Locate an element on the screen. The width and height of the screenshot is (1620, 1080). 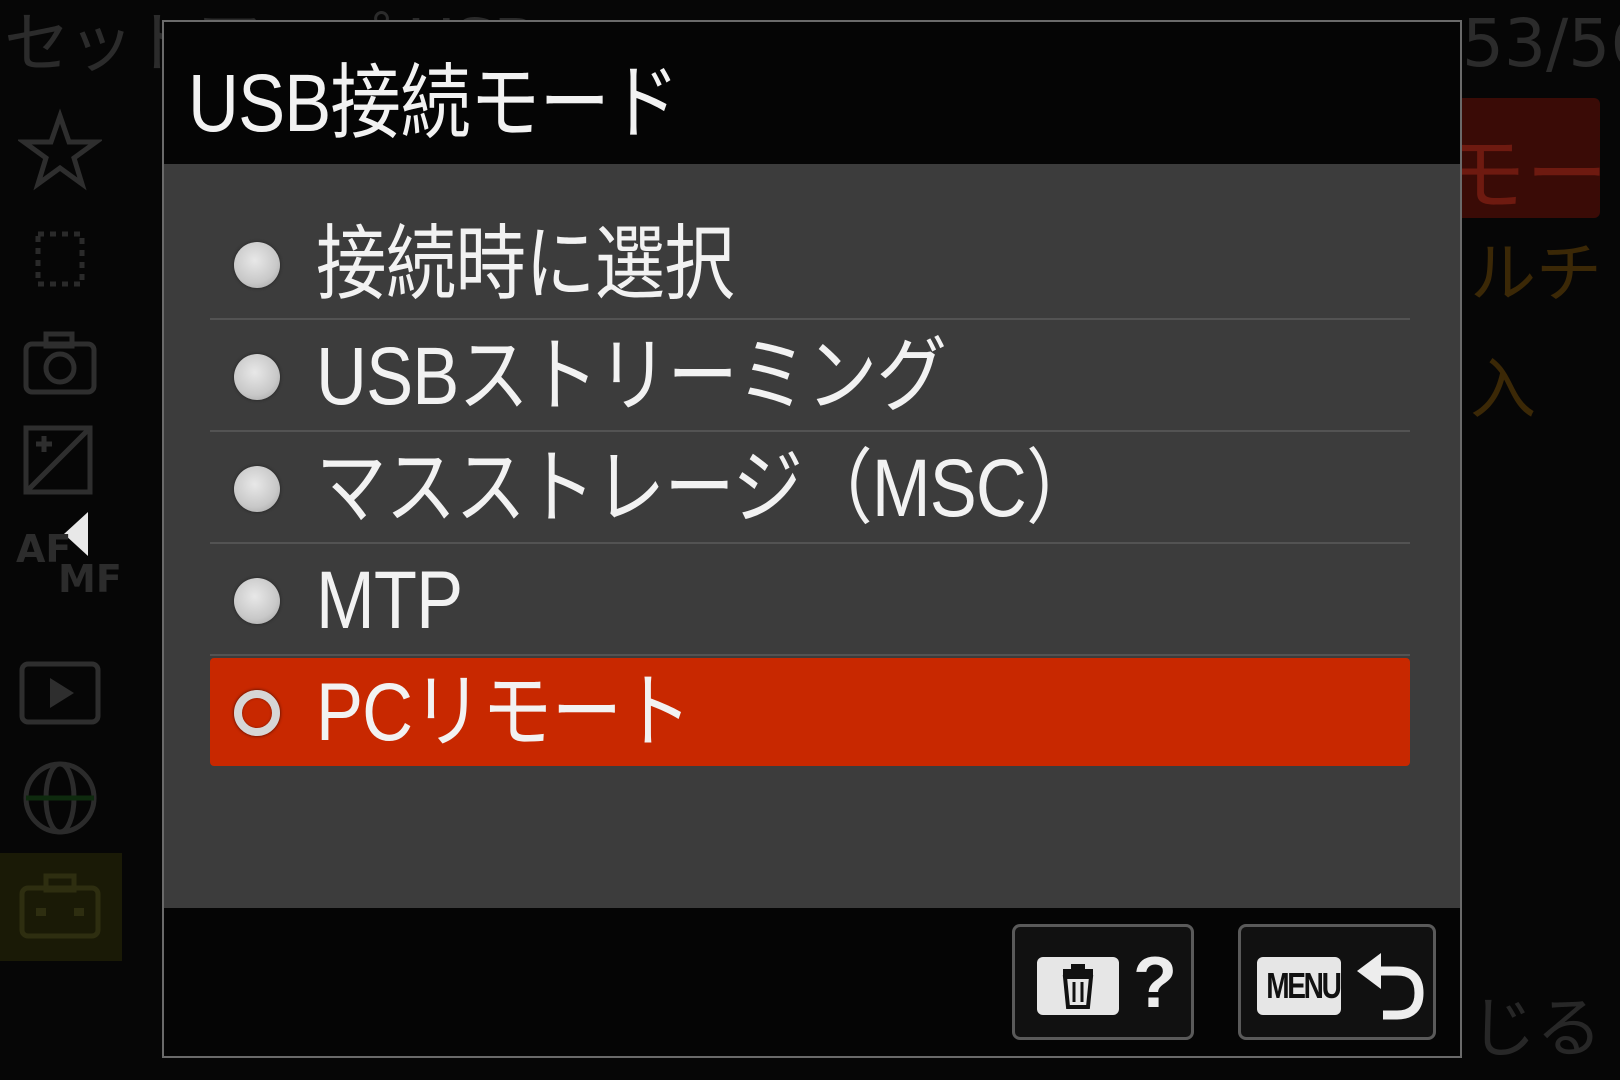
star-icon is located at coordinates (60, 150).